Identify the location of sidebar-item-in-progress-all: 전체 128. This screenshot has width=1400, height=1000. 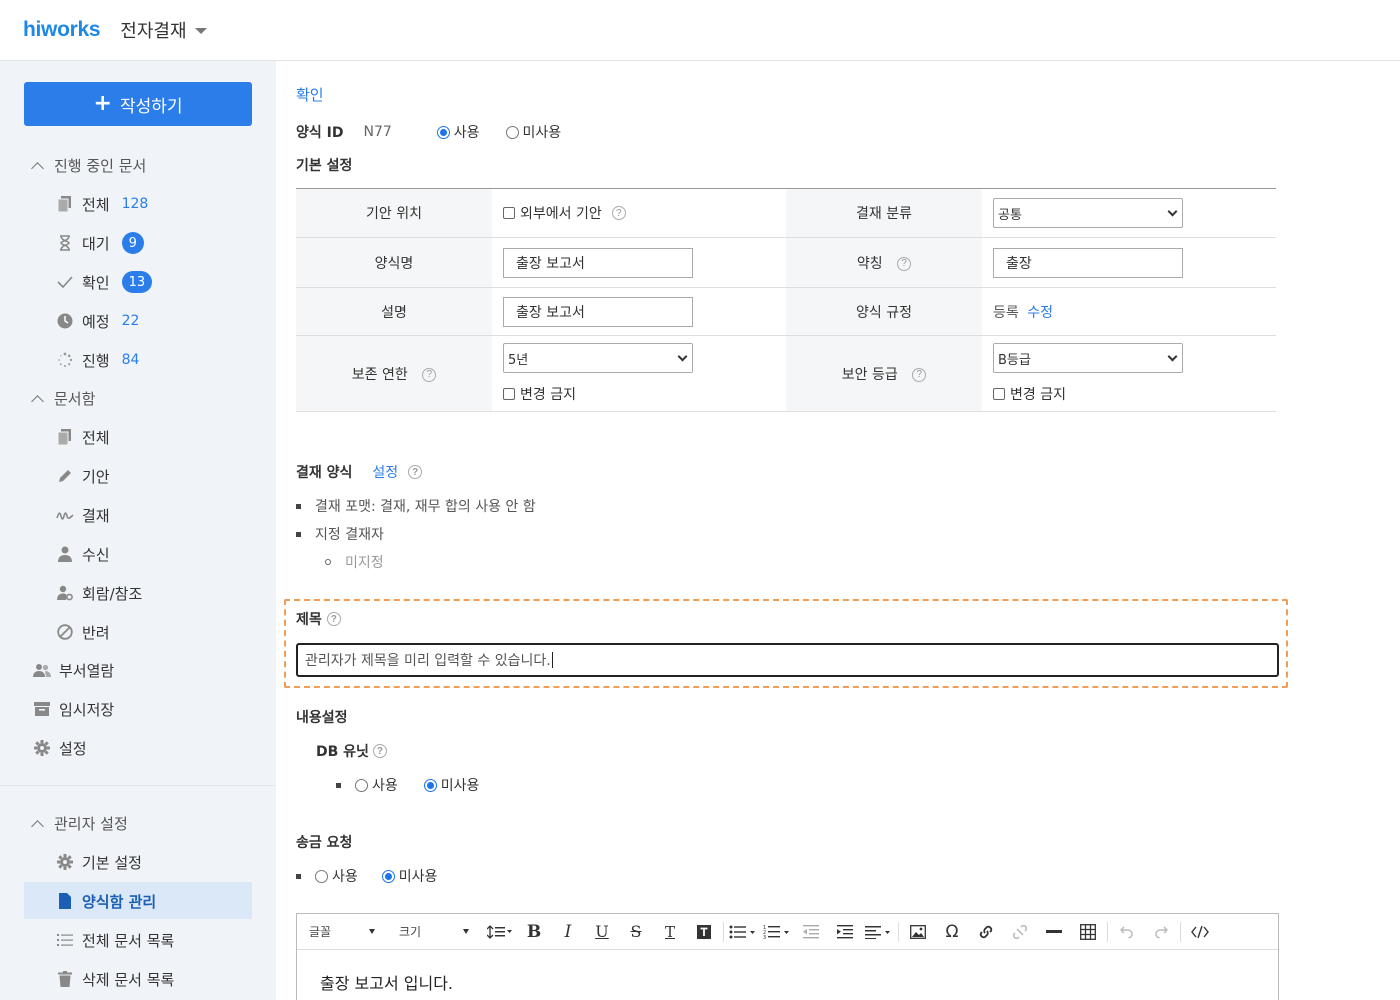
(102, 204).